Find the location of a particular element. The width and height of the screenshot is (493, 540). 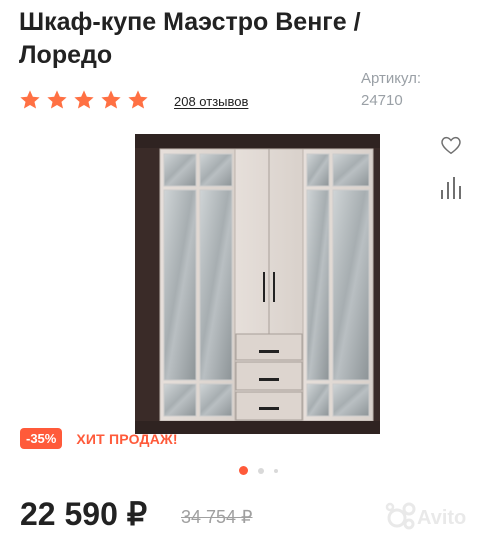

product-badges: -35% ХИТ ПРОДАЖ! is located at coordinates (99, 438).